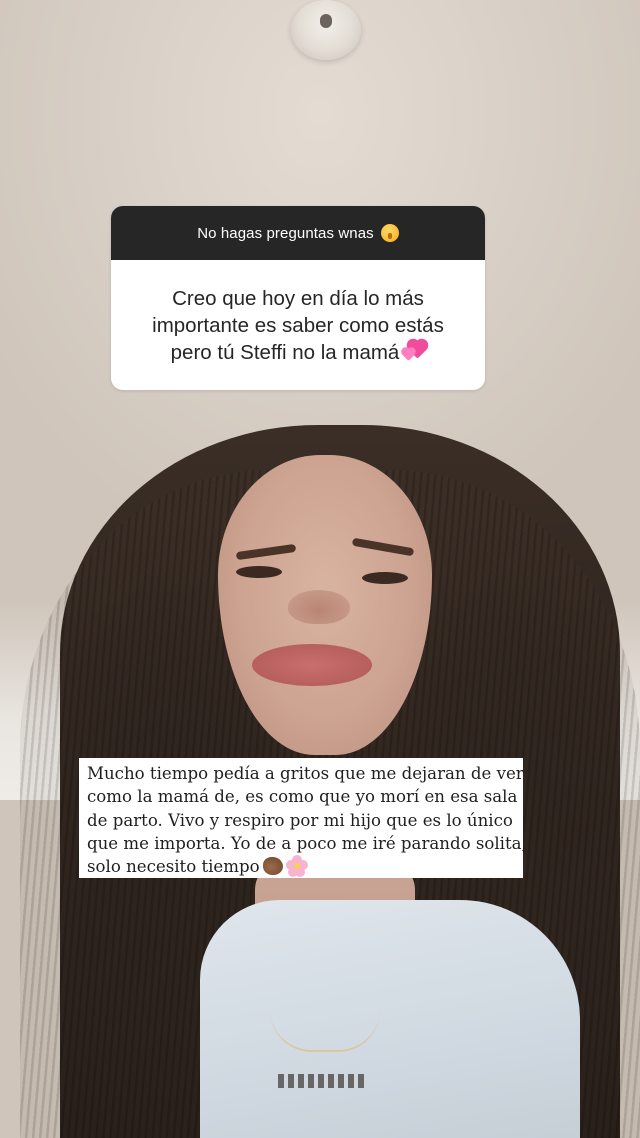 The height and width of the screenshot is (1138, 640). I want to click on photo-nose, so click(319, 607).